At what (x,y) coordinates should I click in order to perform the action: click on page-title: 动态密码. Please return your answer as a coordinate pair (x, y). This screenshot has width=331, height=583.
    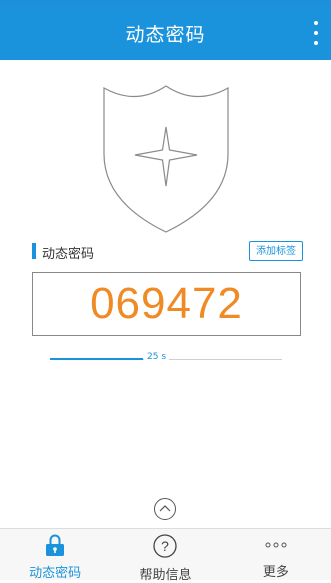
    Looking at the image, I should click on (165, 34).